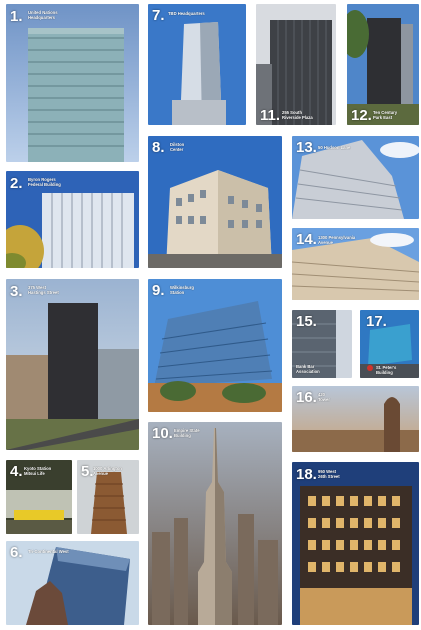 This screenshot has height=630, width=421. Describe the element at coordinates (197, 64) in the screenshot. I see `tile-7-photo: 7. TBD Headquarters` at that location.